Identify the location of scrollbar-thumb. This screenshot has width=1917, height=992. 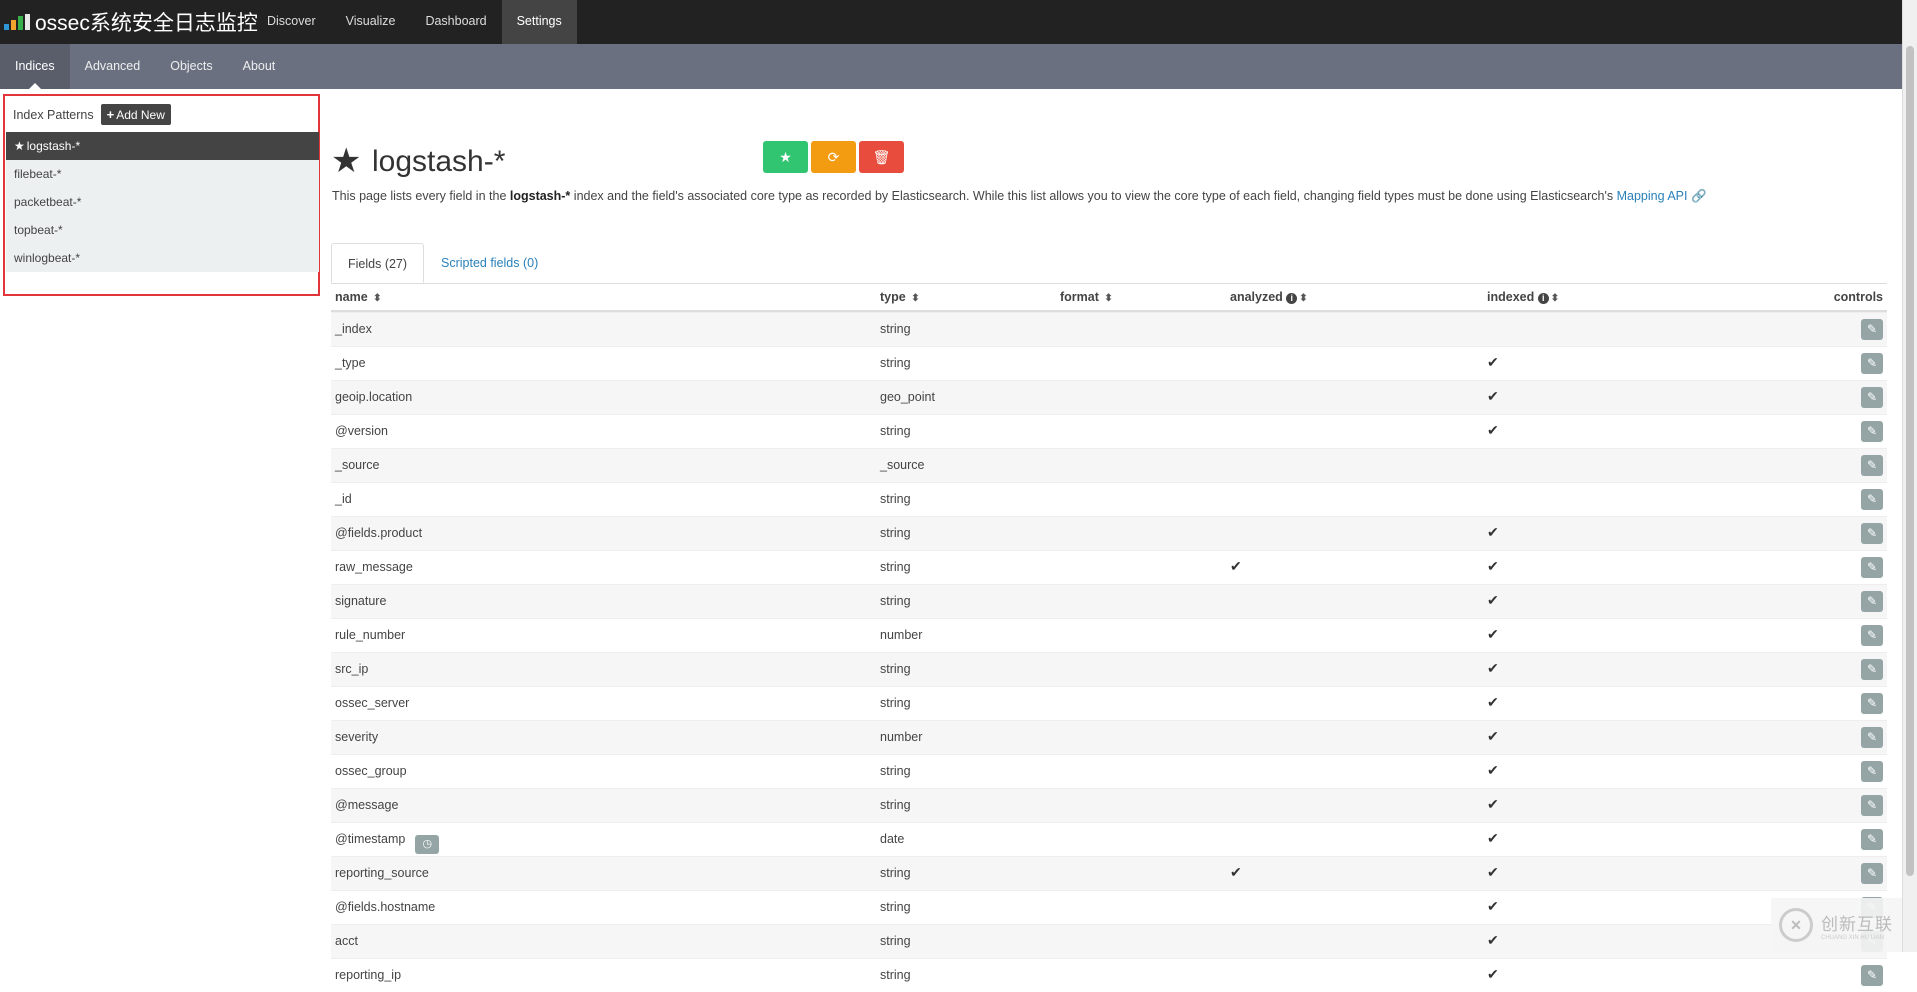
(1910, 461).